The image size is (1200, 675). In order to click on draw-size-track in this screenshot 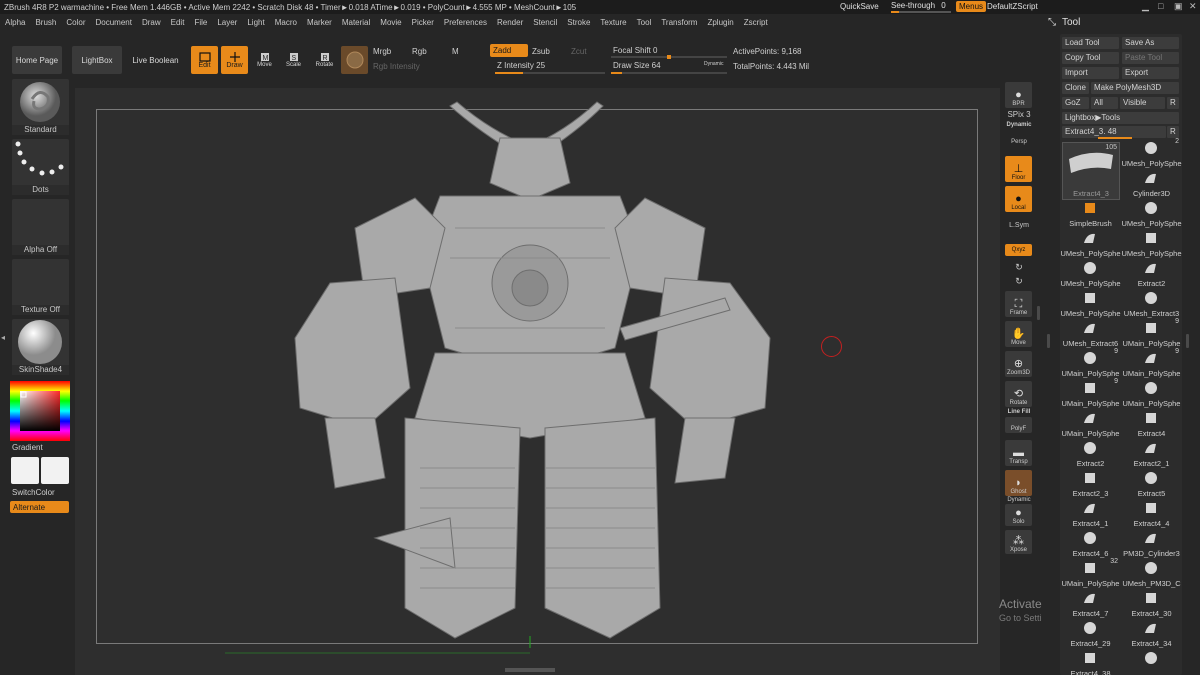, I will do `click(669, 73)`.